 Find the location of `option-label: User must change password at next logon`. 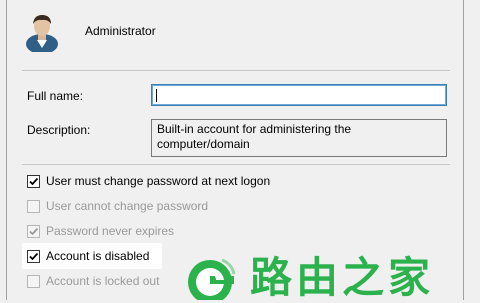

option-label: User must change password at next logon is located at coordinates (158, 181).